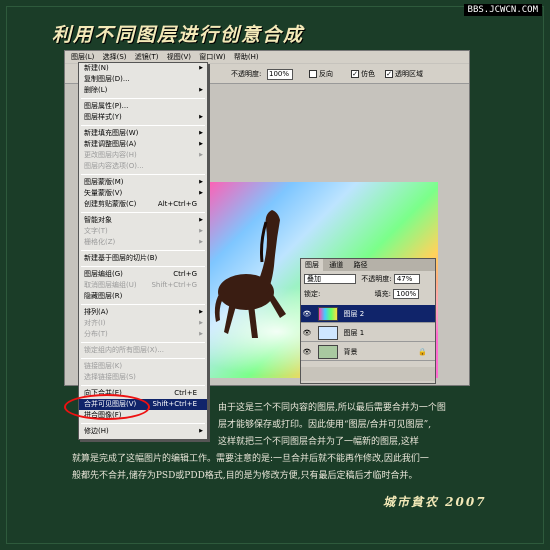  What do you see at coordinates (382, 294) in the screenshot?
I see `fill-label: 填充:` at bounding box center [382, 294].